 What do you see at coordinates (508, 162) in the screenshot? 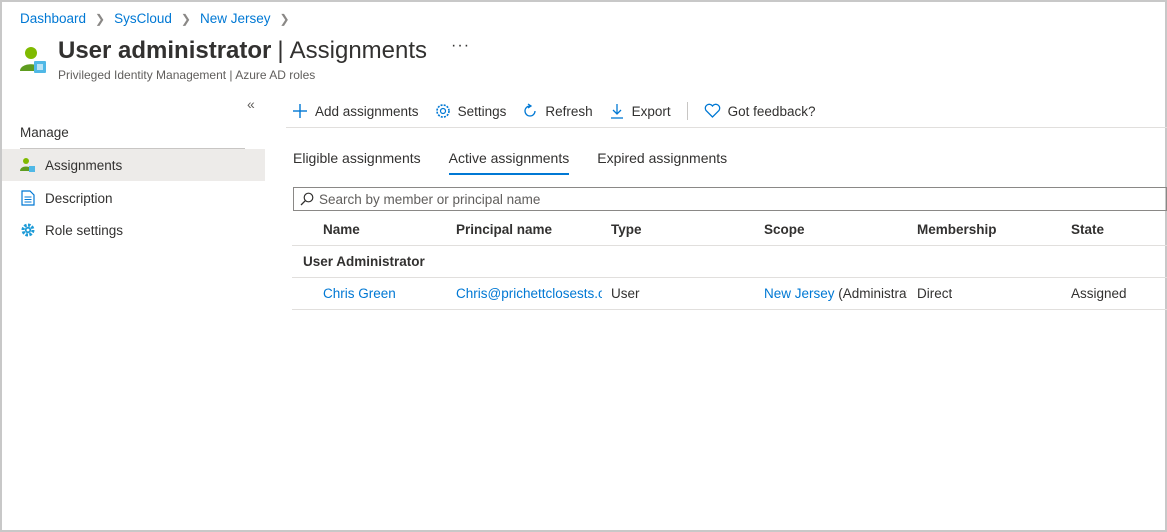
I see `tab-active-assignments: Active assignments` at bounding box center [508, 162].